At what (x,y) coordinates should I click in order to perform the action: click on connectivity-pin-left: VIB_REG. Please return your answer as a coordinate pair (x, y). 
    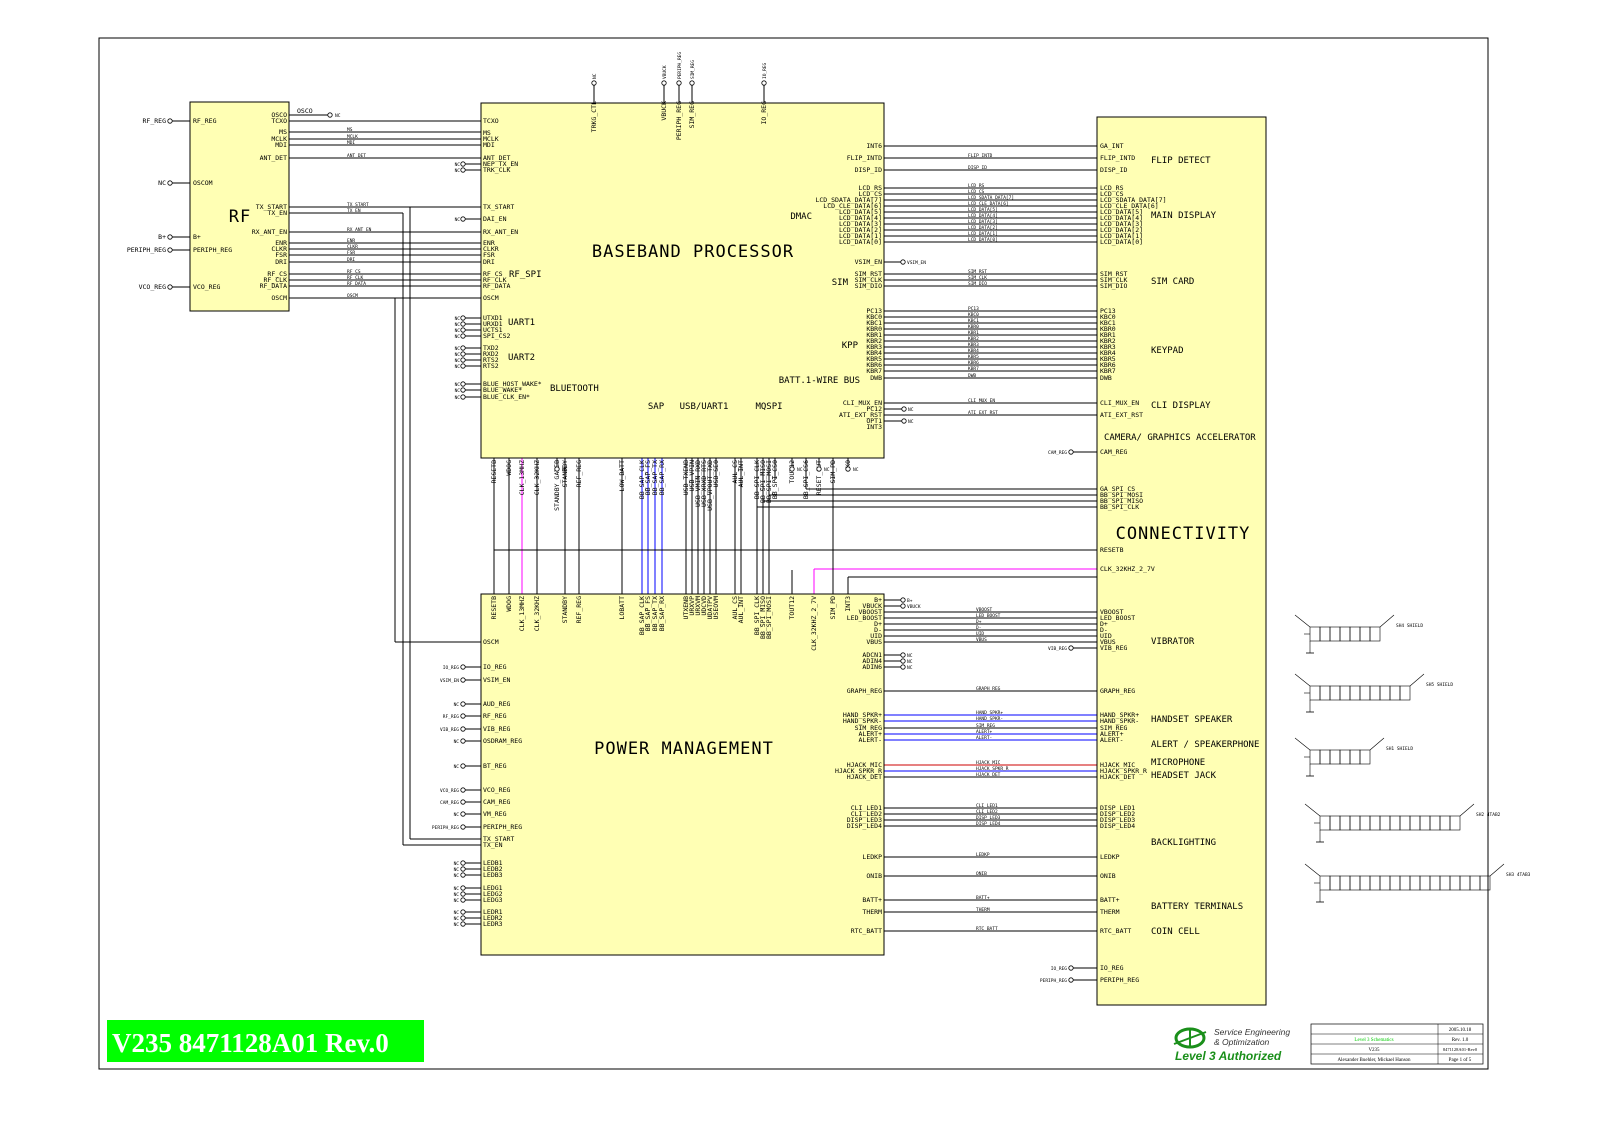
    Looking at the image, I should click on (1113, 648).